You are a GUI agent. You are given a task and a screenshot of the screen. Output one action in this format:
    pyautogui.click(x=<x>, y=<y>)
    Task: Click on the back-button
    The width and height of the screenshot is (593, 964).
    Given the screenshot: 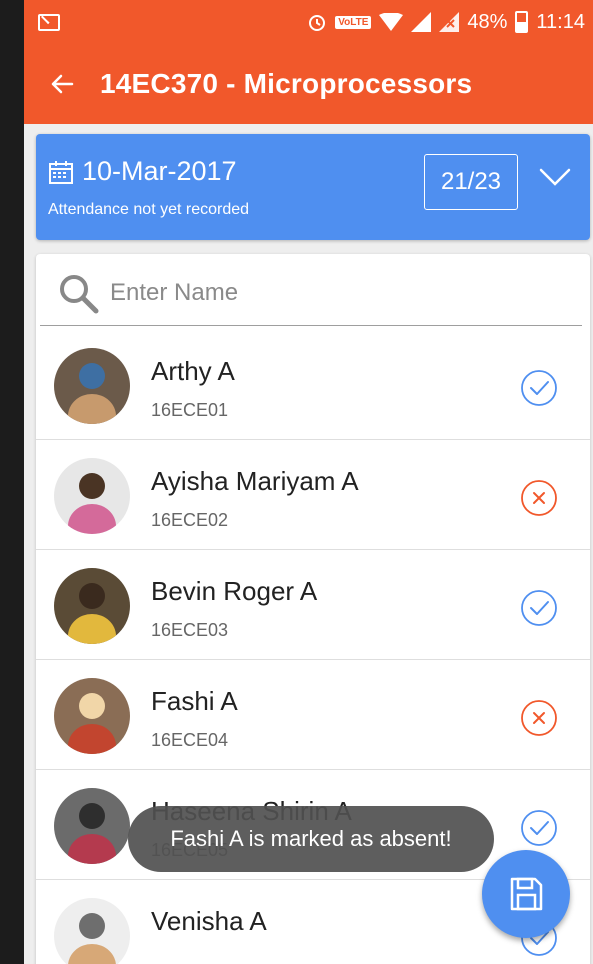 What is the action you would take?
    pyautogui.click(x=62, y=84)
    